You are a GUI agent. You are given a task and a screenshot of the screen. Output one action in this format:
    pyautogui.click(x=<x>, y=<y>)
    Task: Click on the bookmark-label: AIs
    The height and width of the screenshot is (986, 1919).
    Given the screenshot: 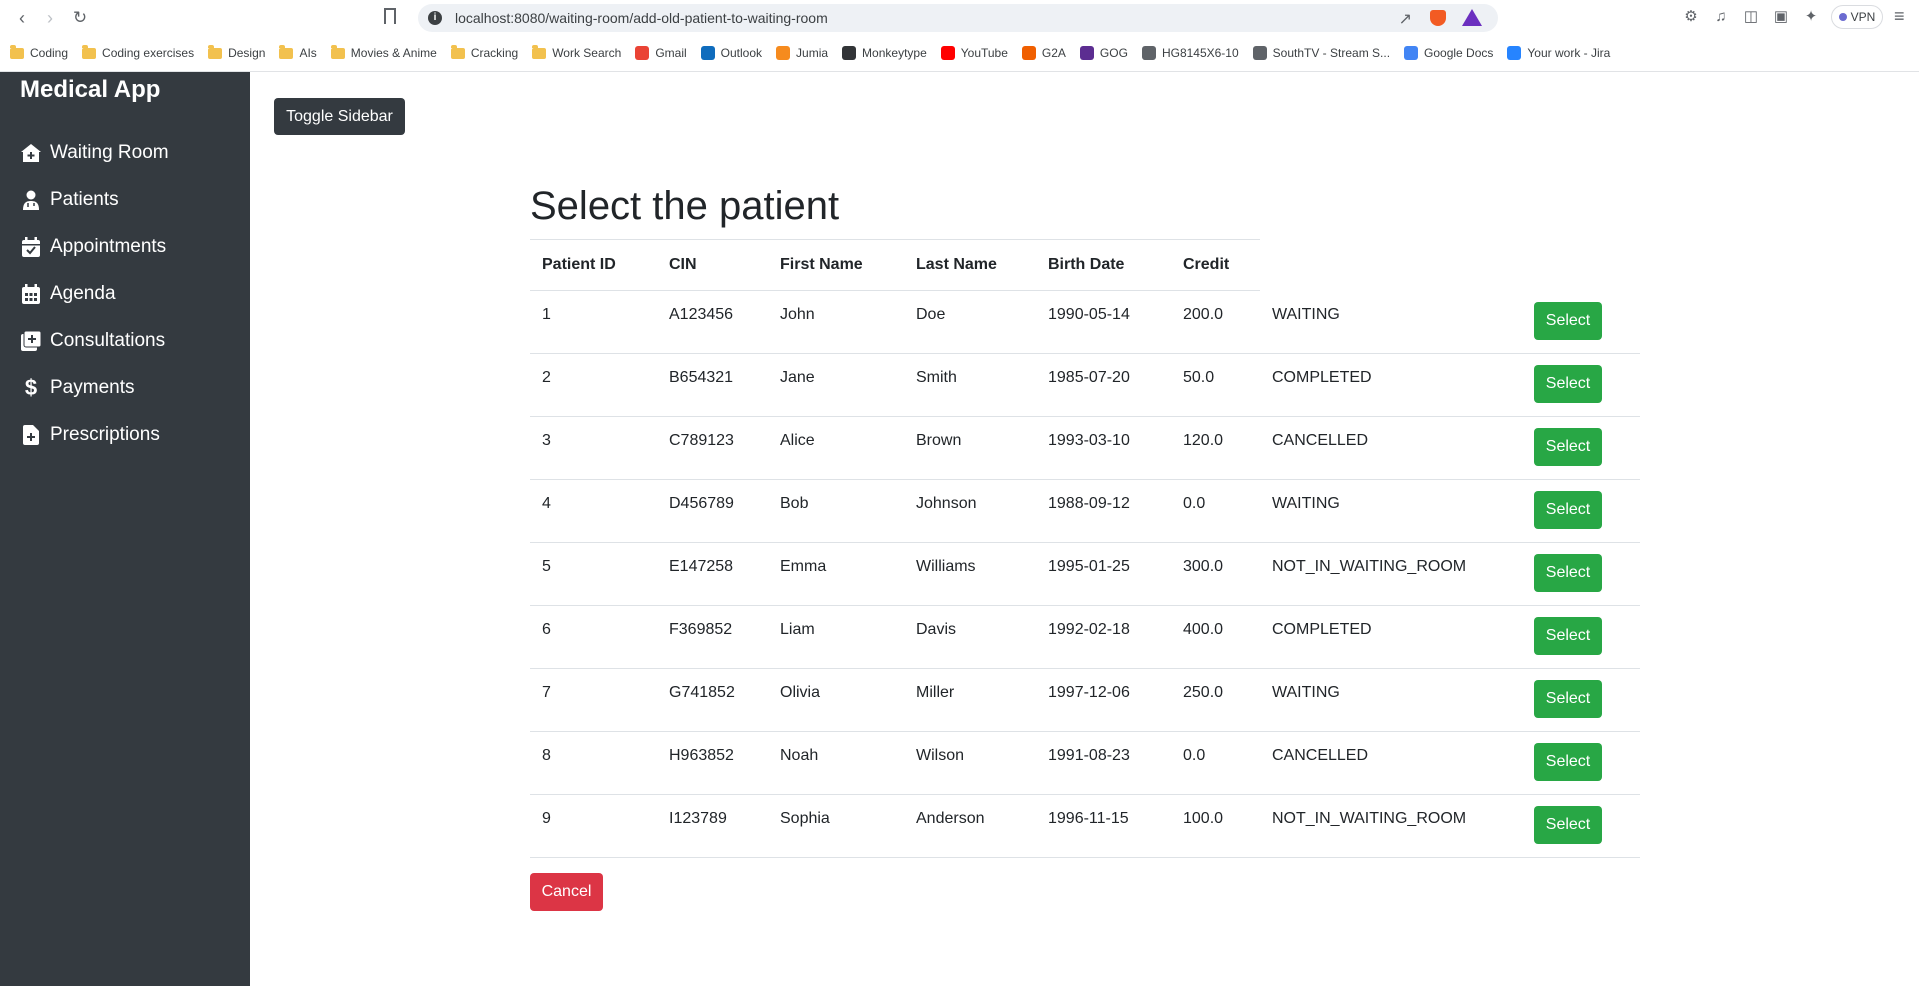 What is the action you would take?
    pyautogui.click(x=308, y=53)
    